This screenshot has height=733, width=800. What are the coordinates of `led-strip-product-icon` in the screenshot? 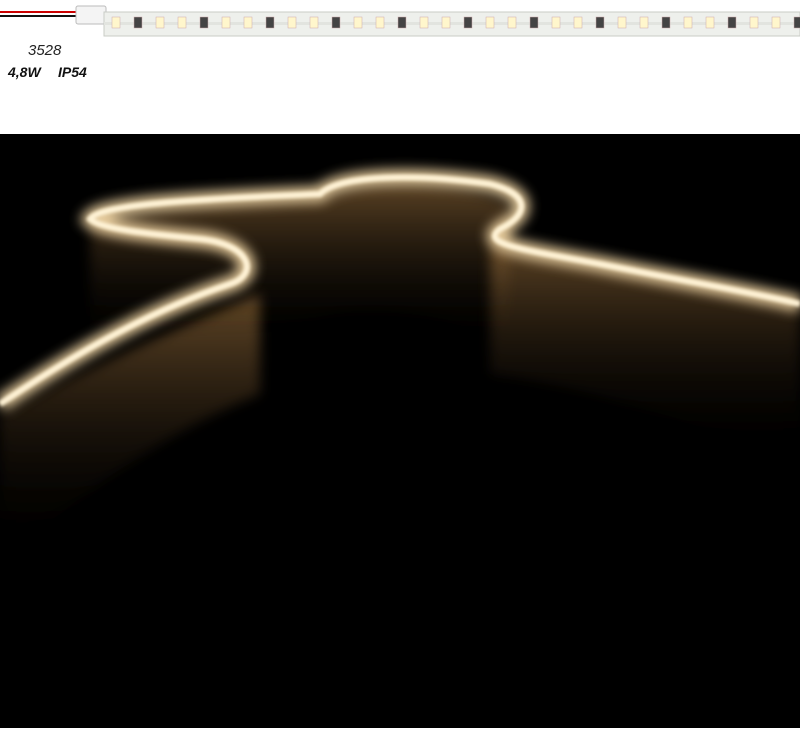 It's located at (400, 21).